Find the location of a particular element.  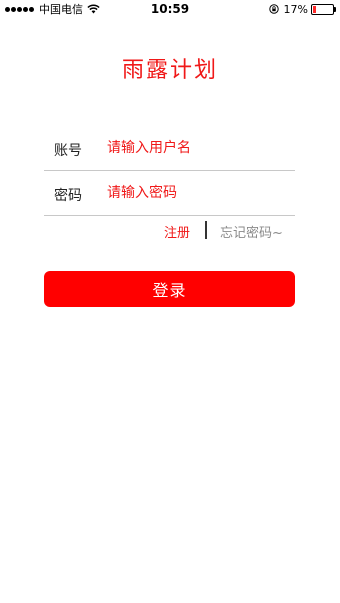

password-field-row: 密码 is located at coordinates (169, 194).